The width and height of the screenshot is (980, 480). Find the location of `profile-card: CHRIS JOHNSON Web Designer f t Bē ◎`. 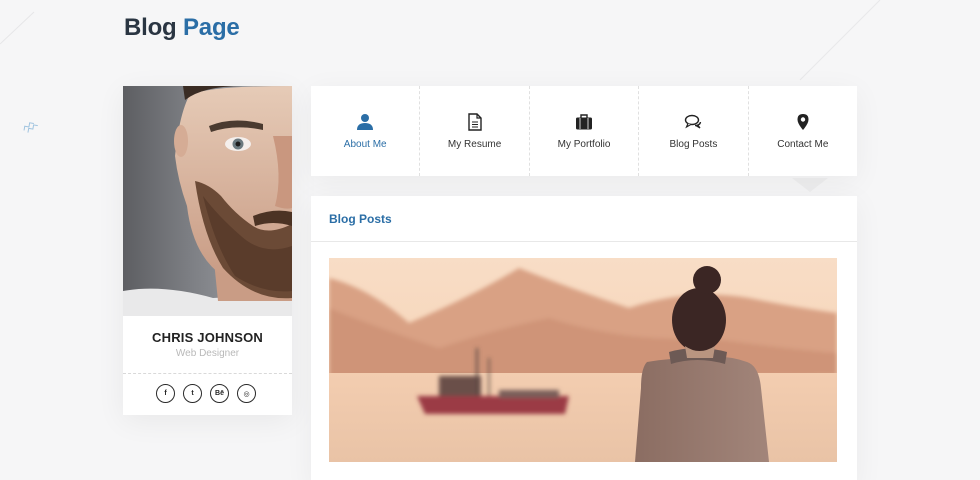

profile-card: CHRIS JOHNSON Web Designer f t Bē ◎ is located at coordinates (207, 250).